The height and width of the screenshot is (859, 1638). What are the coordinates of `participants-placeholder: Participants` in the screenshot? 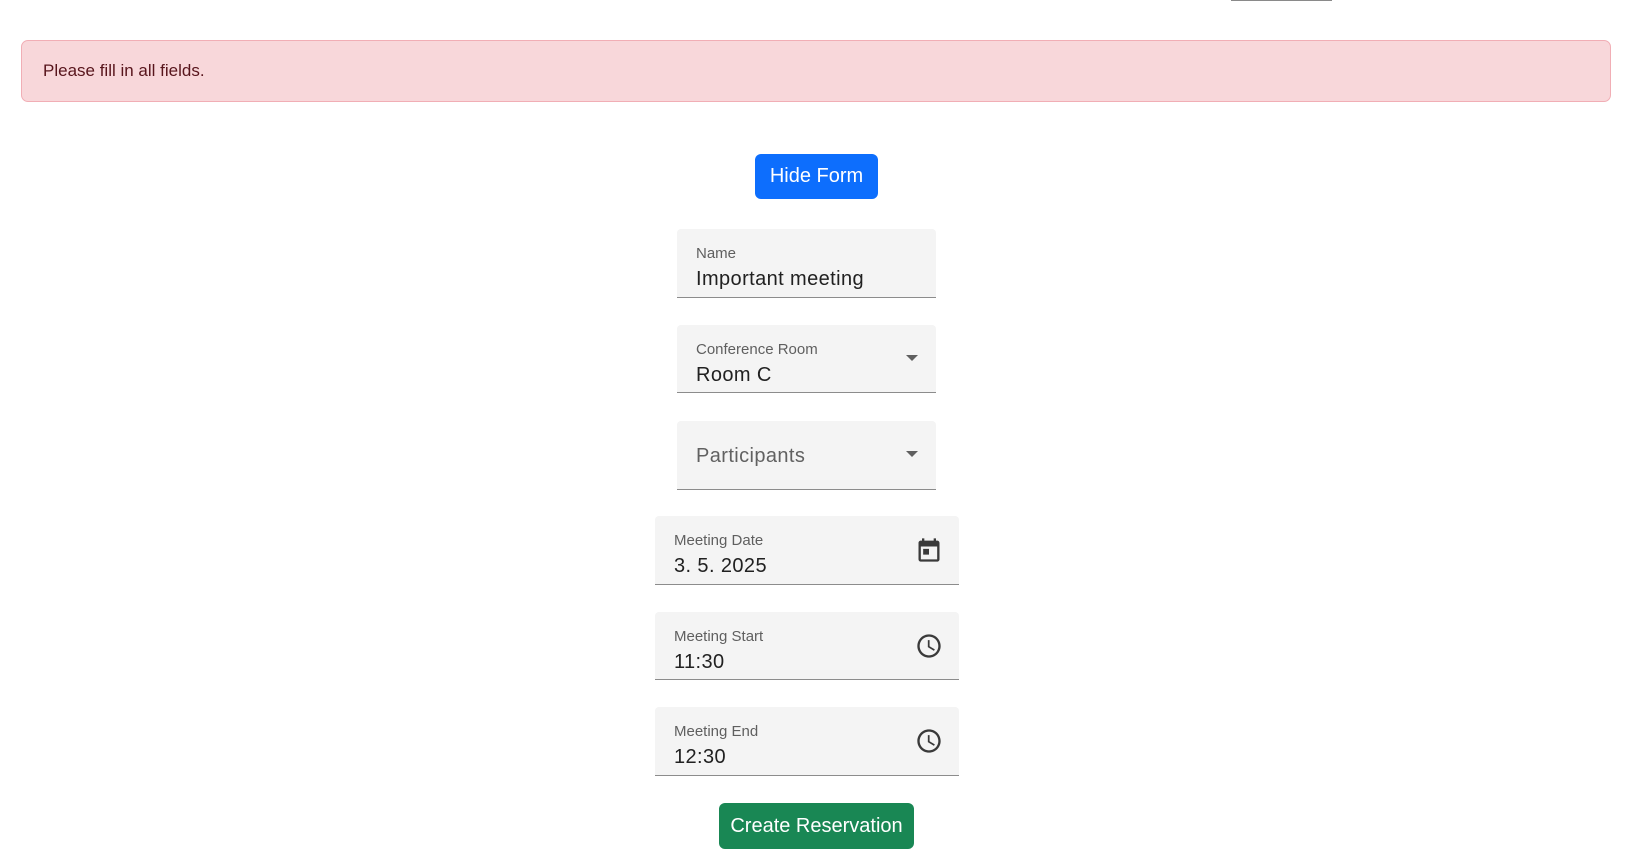 It's located at (751, 456).